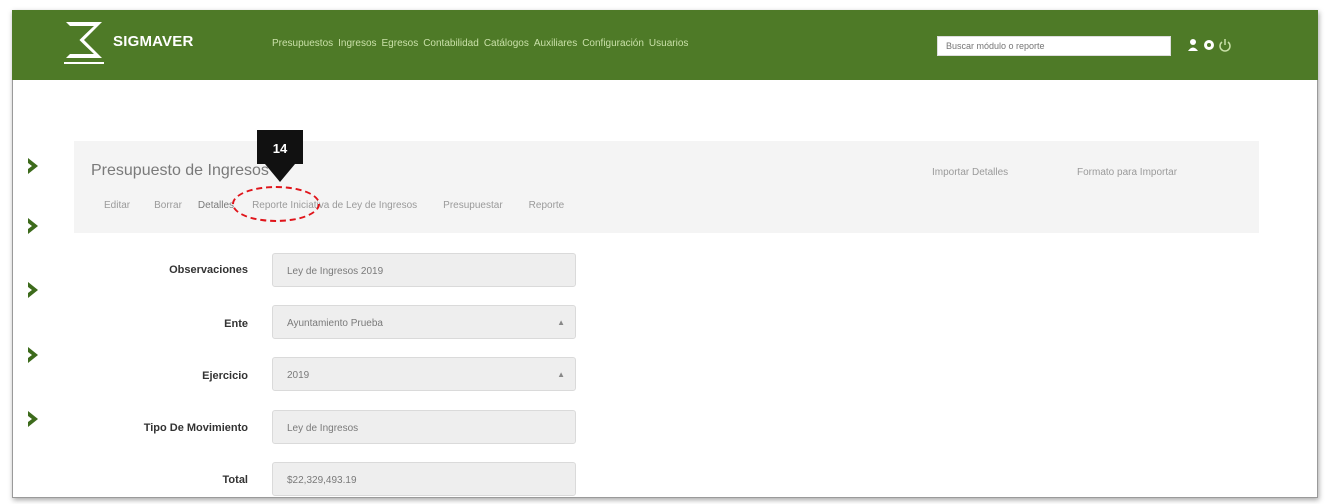 The width and height of the screenshot is (1325, 504). I want to click on nav-auxiliares: Auxiliares, so click(555, 43).